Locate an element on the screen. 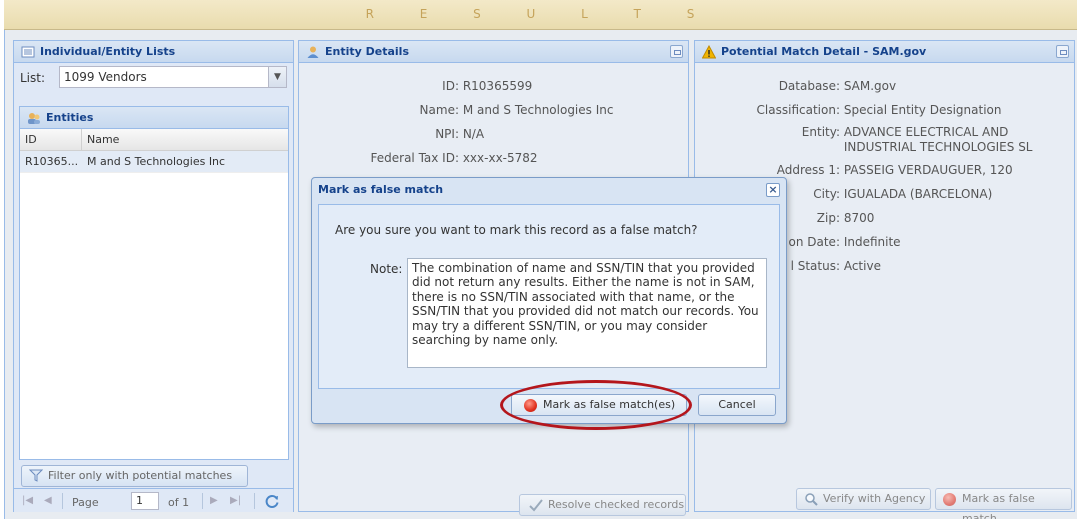 This screenshot has height=519, width=1077. potential-match-header: Potential Match Detail - SAM.gov is located at coordinates (884, 52).